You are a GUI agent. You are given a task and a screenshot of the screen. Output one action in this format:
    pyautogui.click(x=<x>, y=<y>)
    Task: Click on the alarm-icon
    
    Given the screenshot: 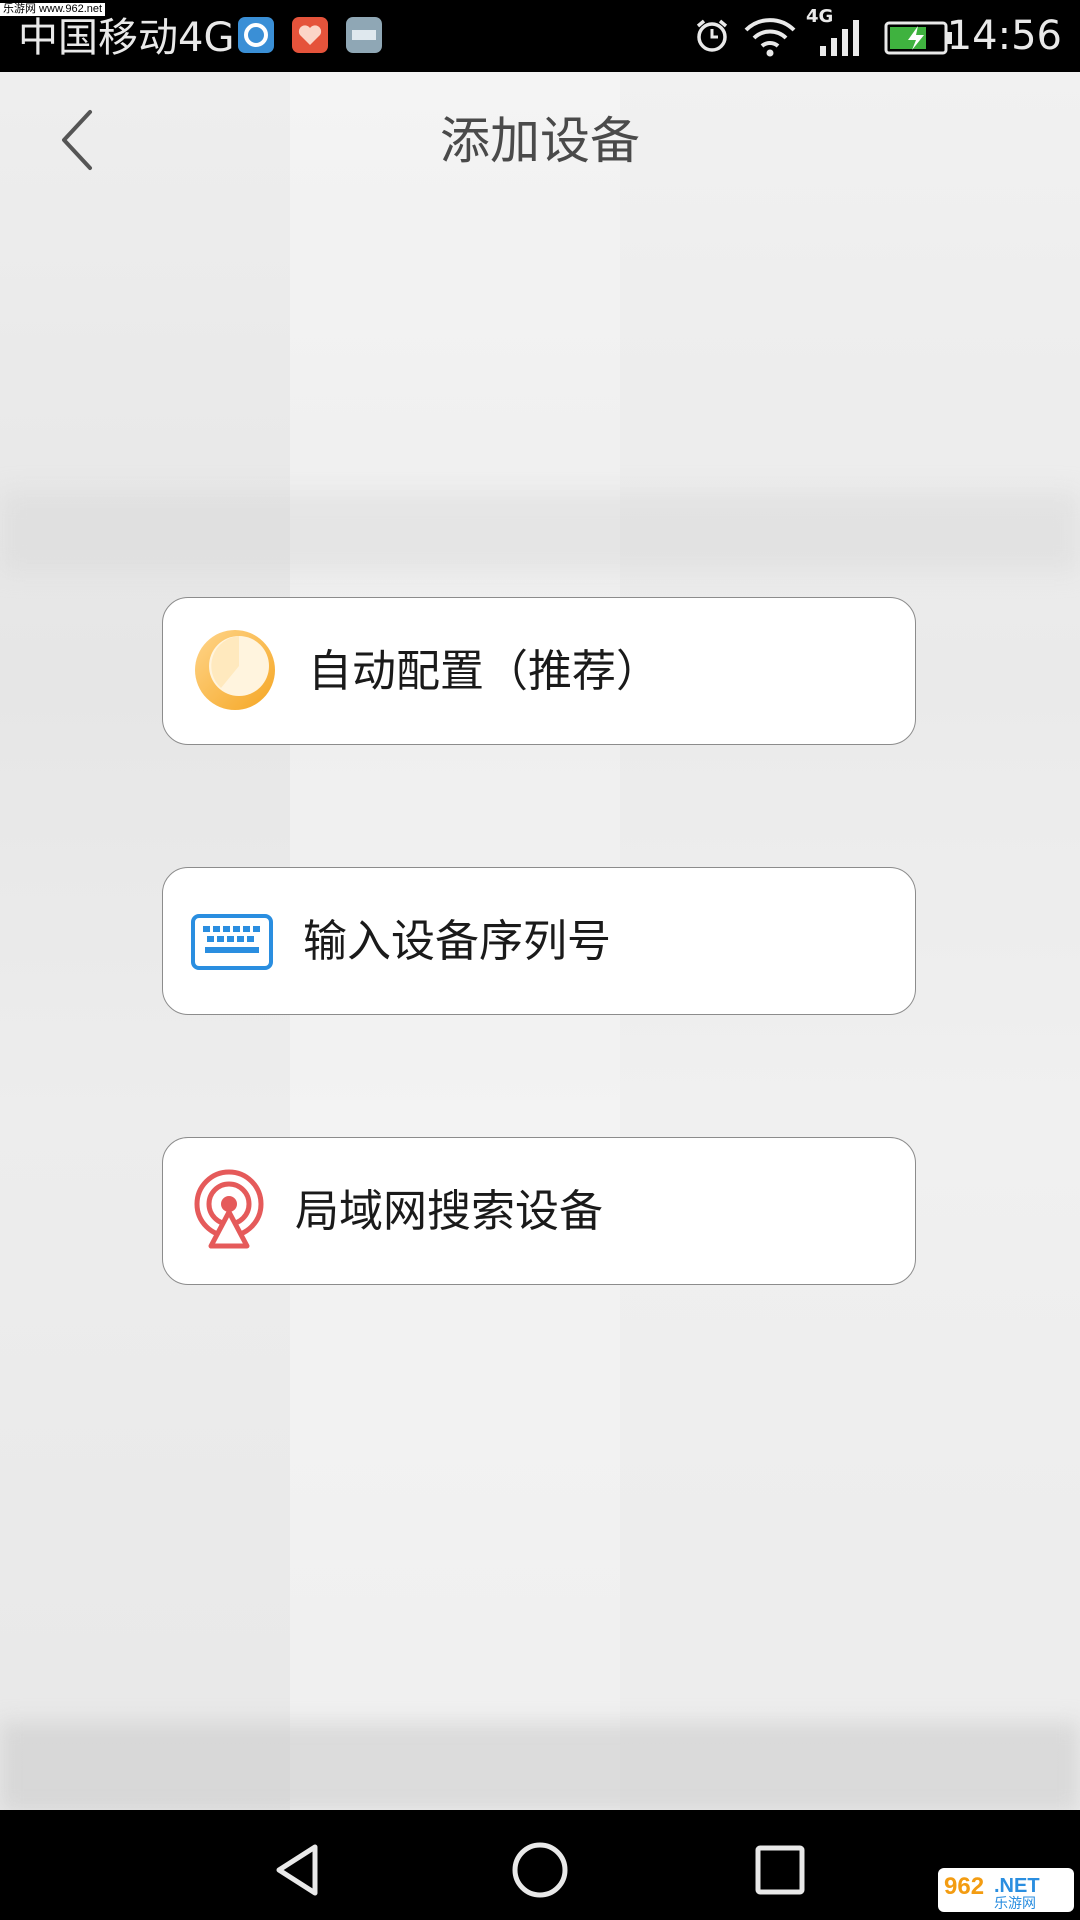 What is the action you would take?
    pyautogui.click(x=712, y=35)
    